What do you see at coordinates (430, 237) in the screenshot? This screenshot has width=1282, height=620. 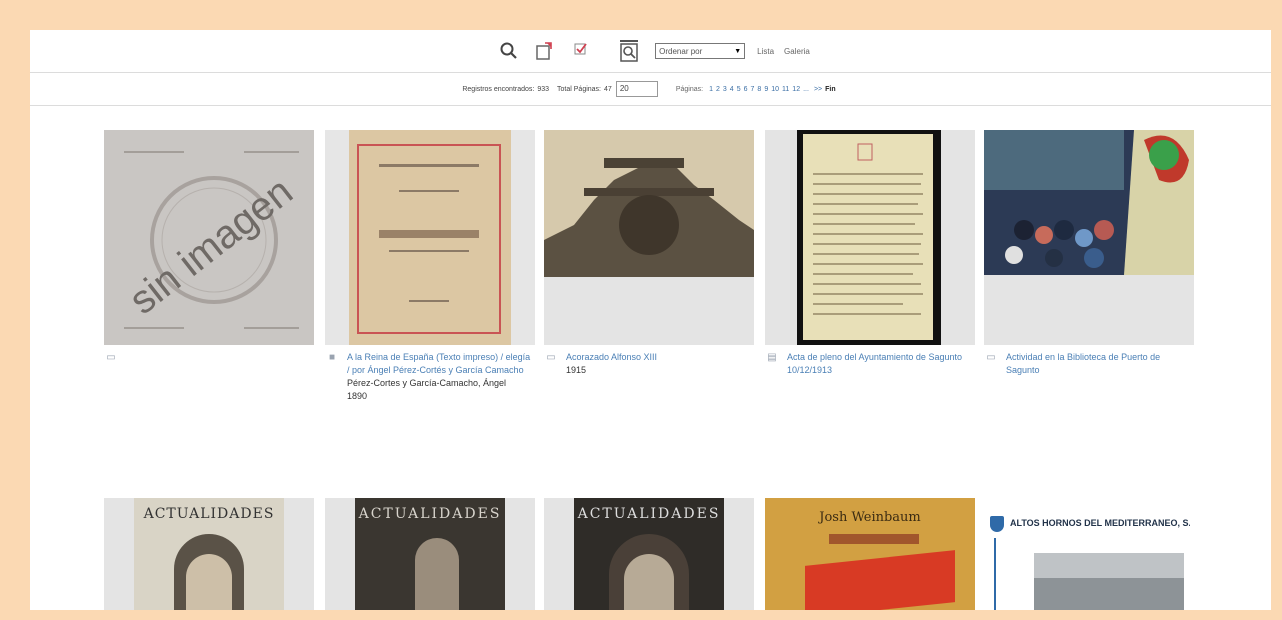 I see `thumbnail-book-cover` at bounding box center [430, 237].